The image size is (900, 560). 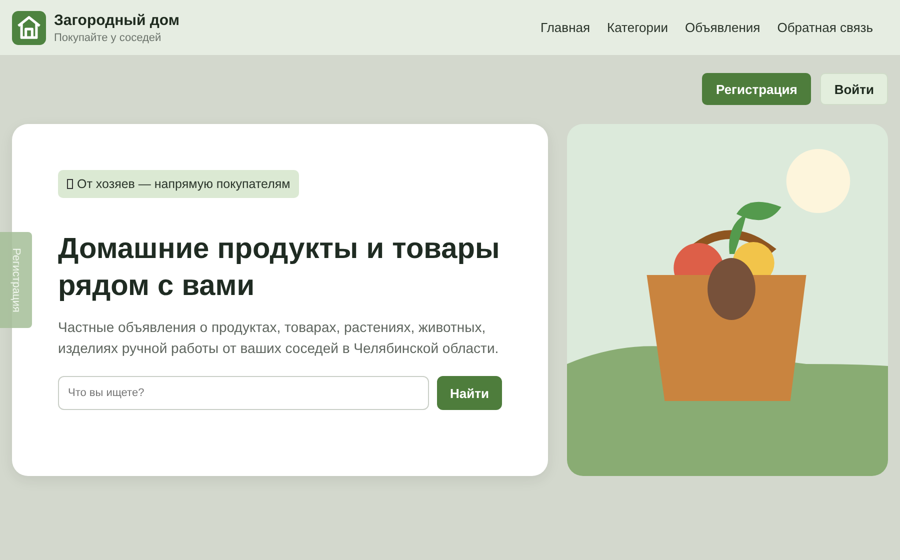 I want to click on search-button: Найти, so click(x=469, y=393).